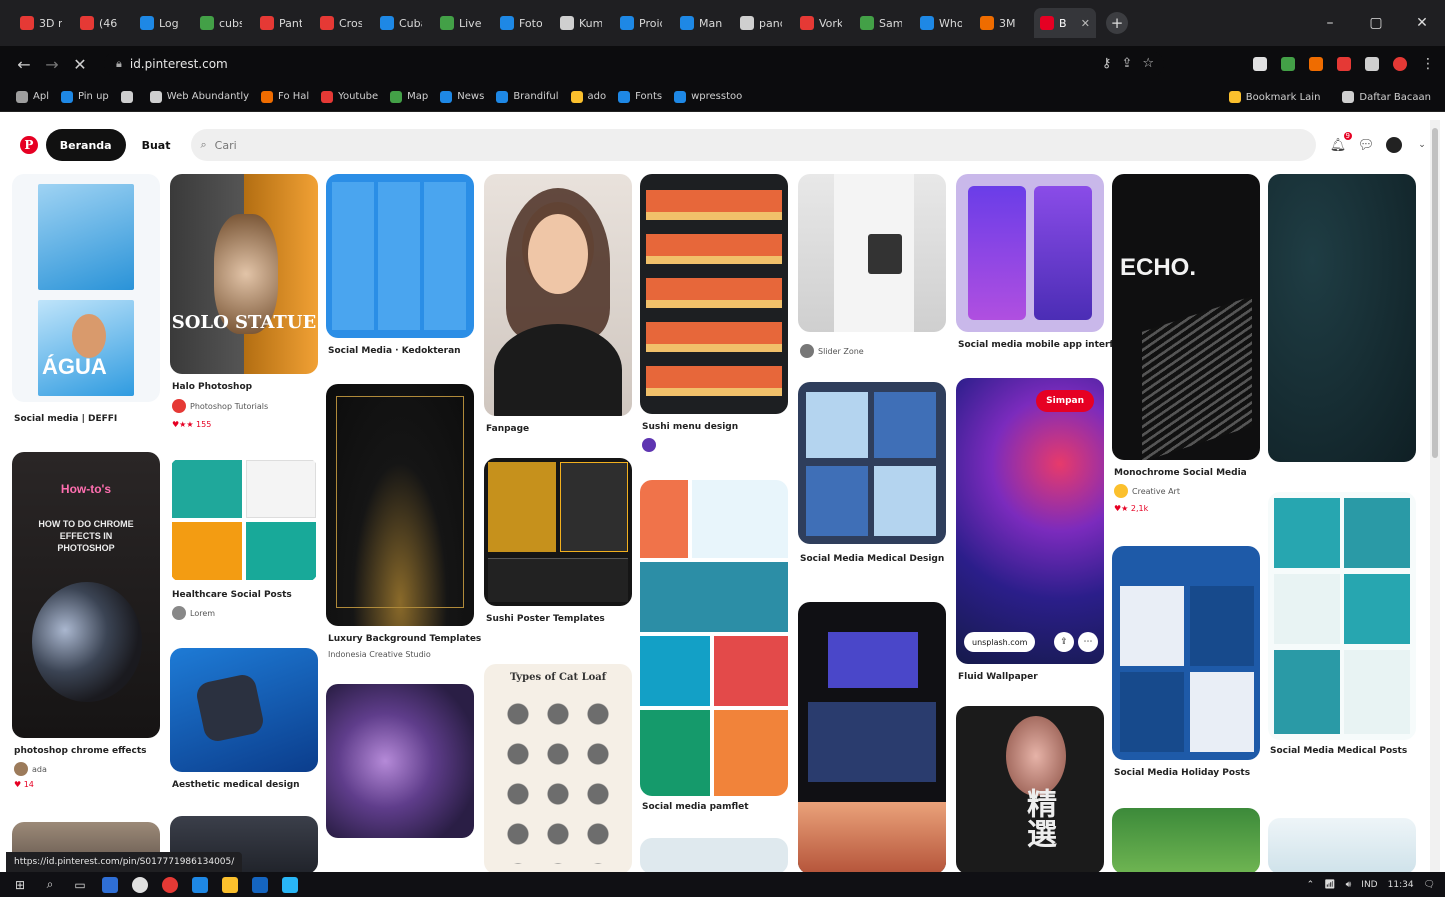 The width and height of the screenshot is (1445, 897). I want to click on browser-tab: Pant, so click(281, 23).